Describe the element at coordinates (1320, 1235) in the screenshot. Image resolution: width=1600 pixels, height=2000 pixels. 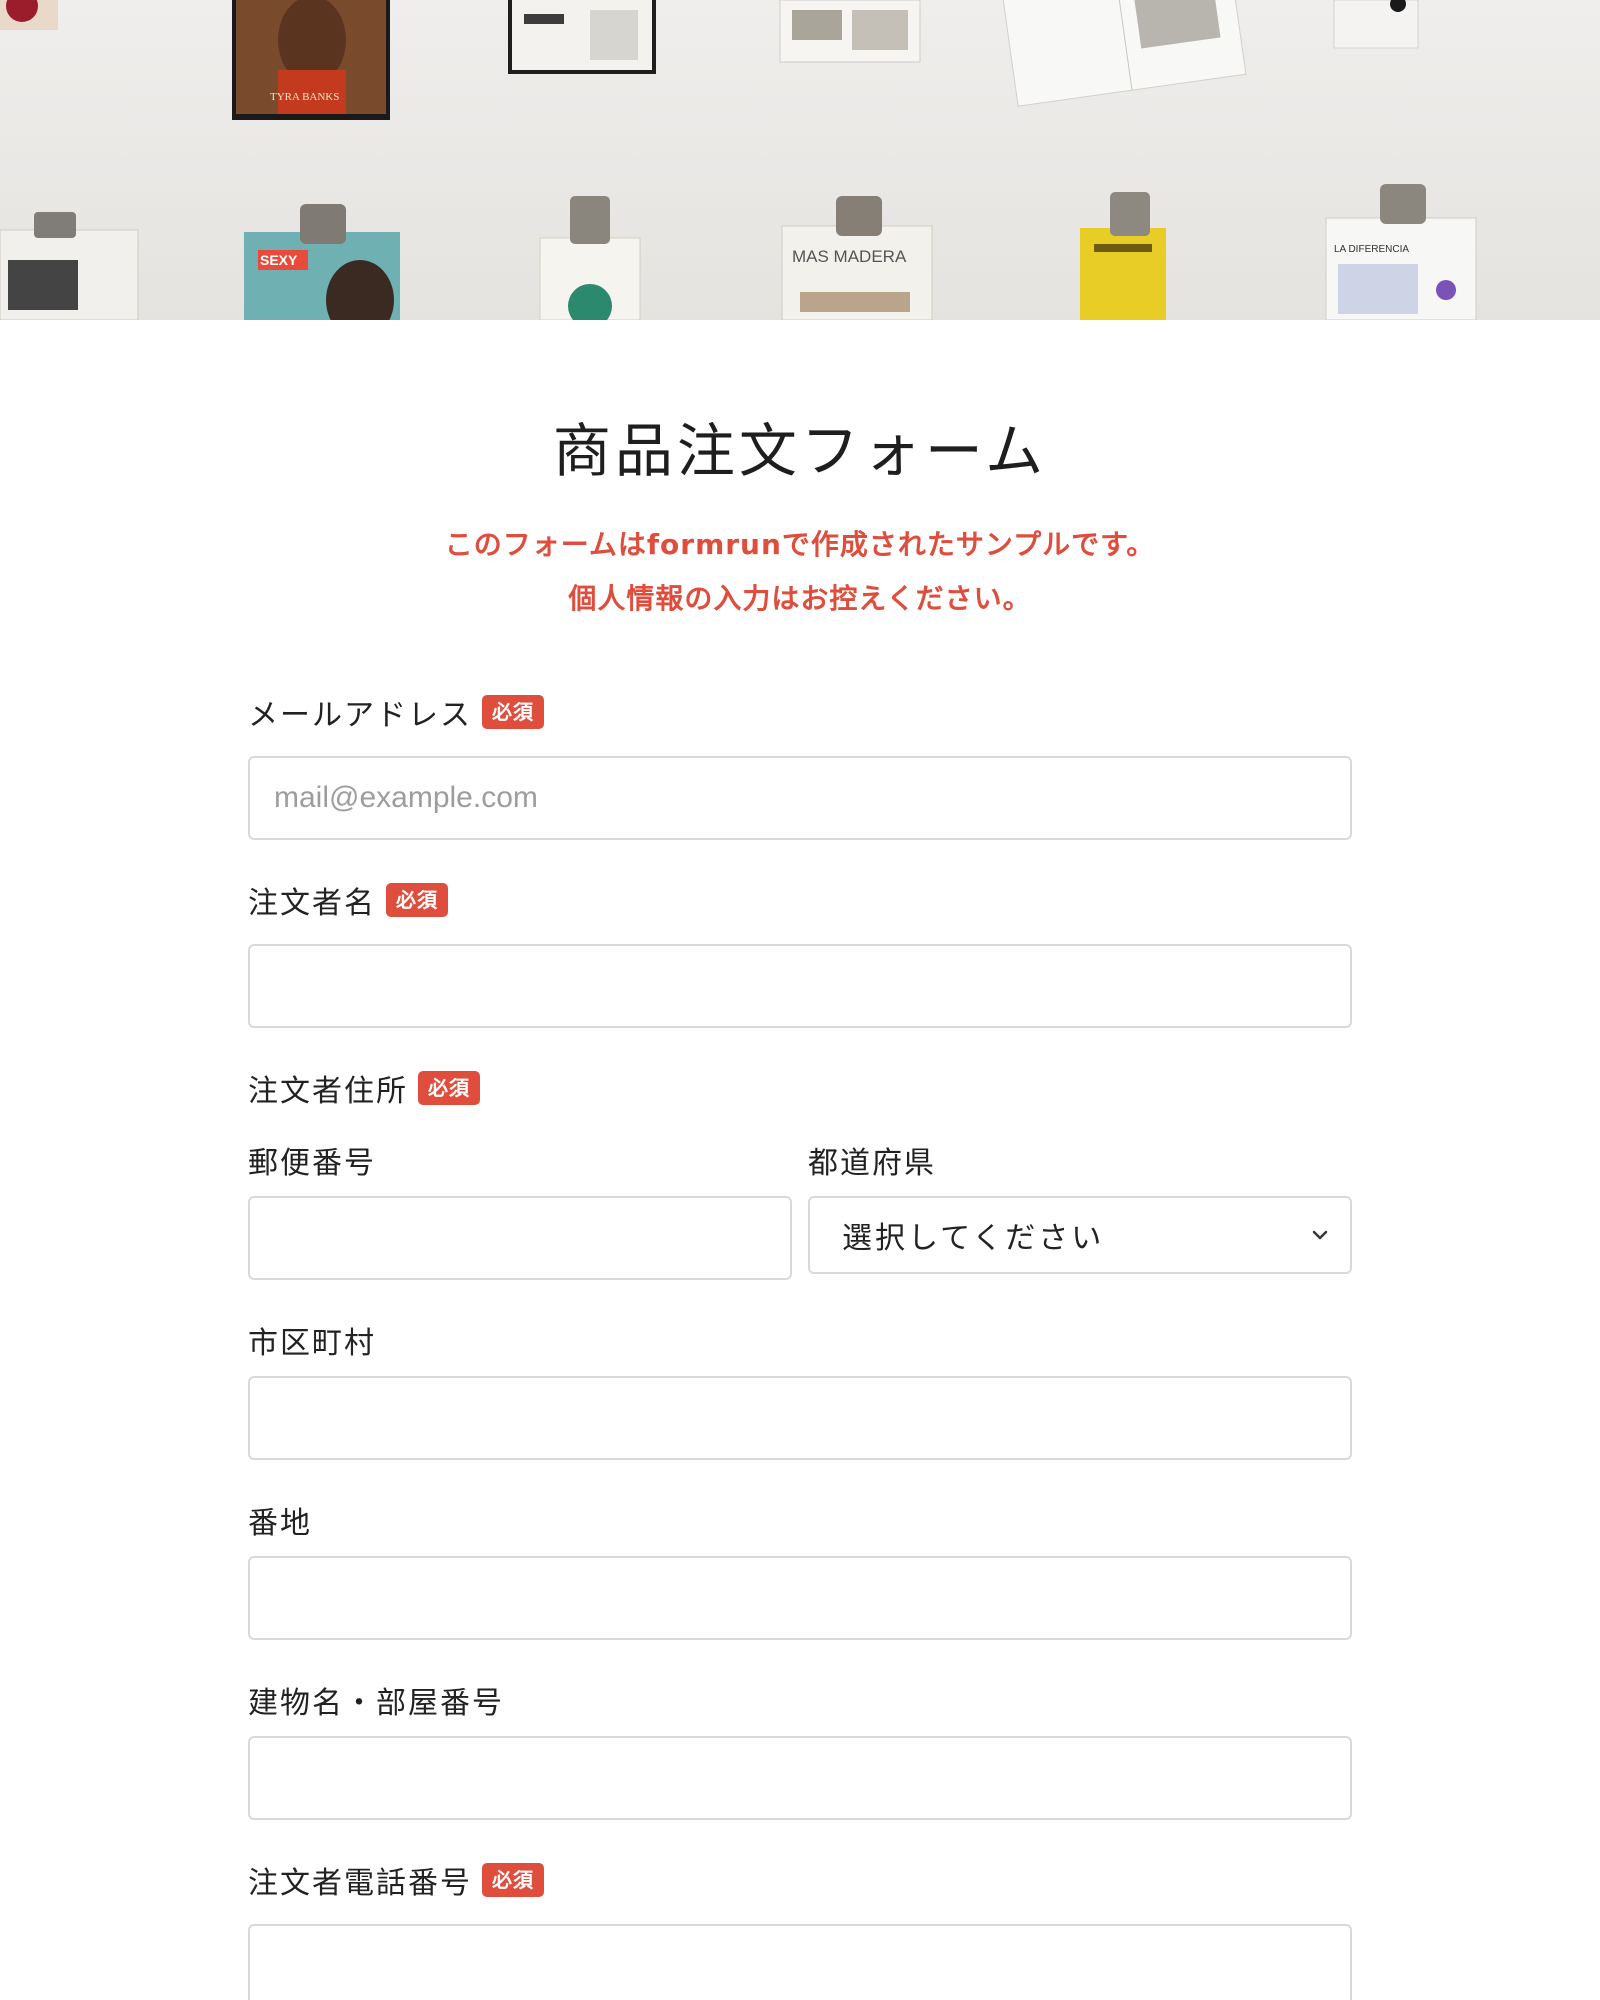
I see `chevron-down-icon` at that location.